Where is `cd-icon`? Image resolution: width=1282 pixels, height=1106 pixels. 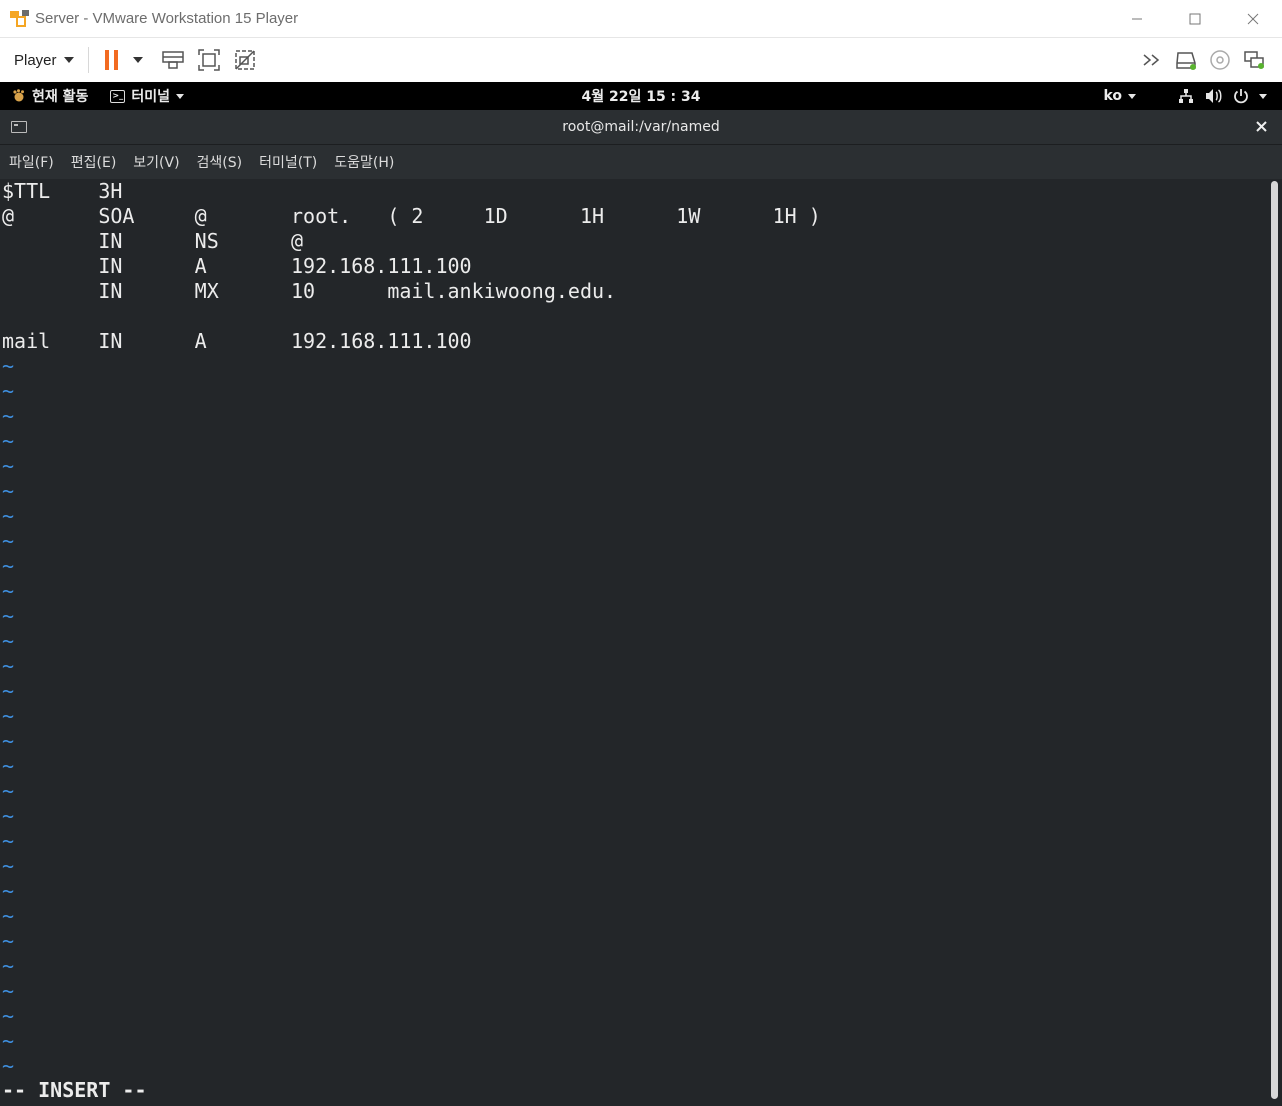
cd-icon is located at coordinates (1220, 60).